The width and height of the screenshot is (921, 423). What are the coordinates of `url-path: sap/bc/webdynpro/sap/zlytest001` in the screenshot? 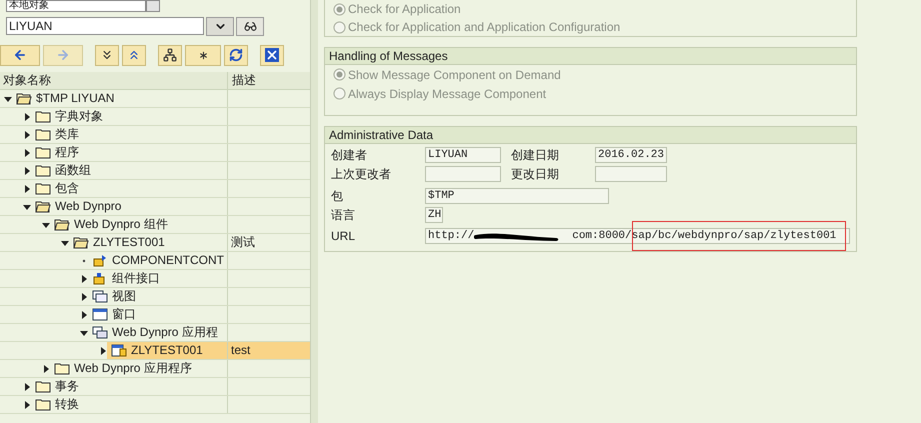 It's located at (734, 236).